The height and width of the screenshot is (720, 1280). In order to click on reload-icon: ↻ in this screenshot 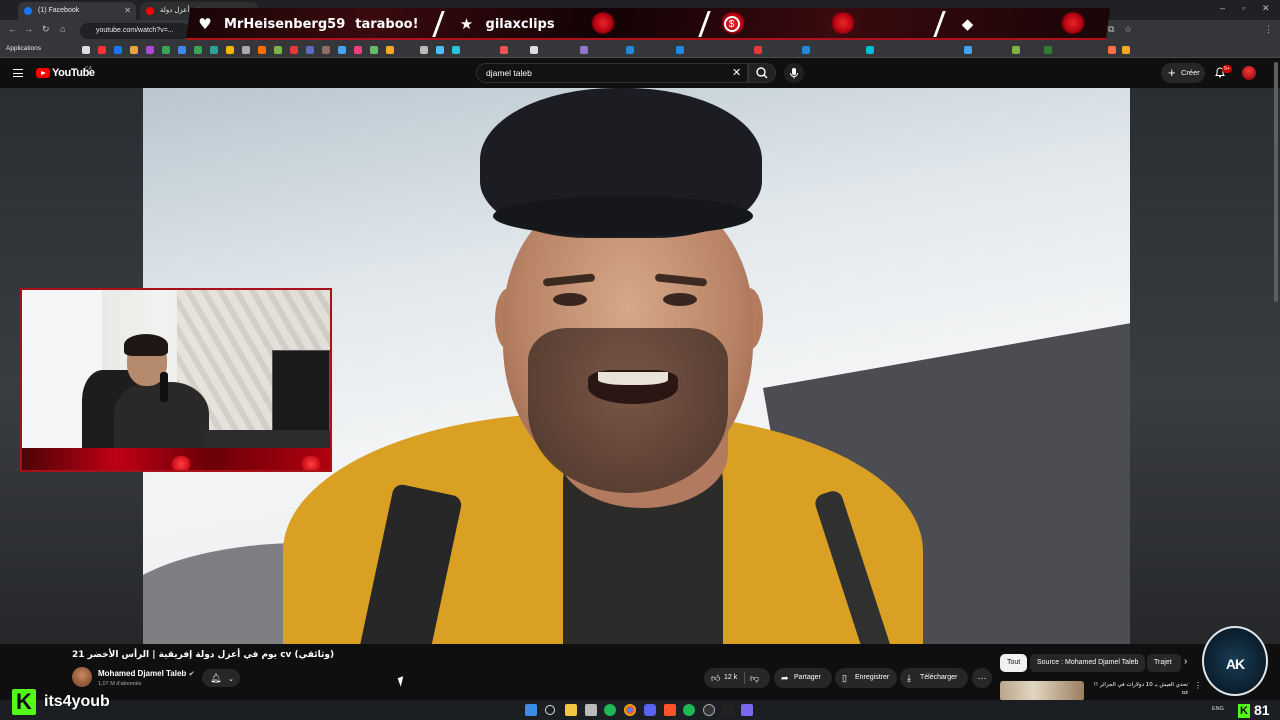, I will do `click(46, 29)`.